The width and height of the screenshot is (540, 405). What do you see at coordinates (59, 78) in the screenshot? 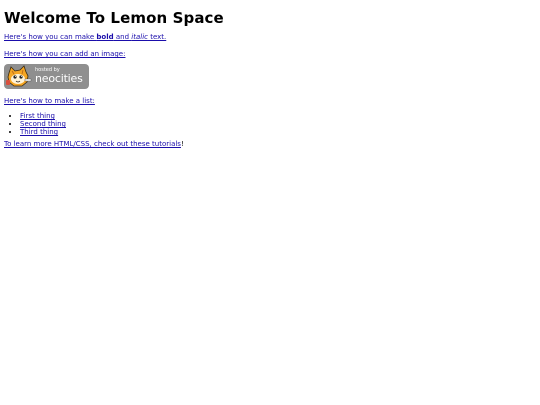
I see `badge-name-label: neocities` at bounding box center [59, 78].